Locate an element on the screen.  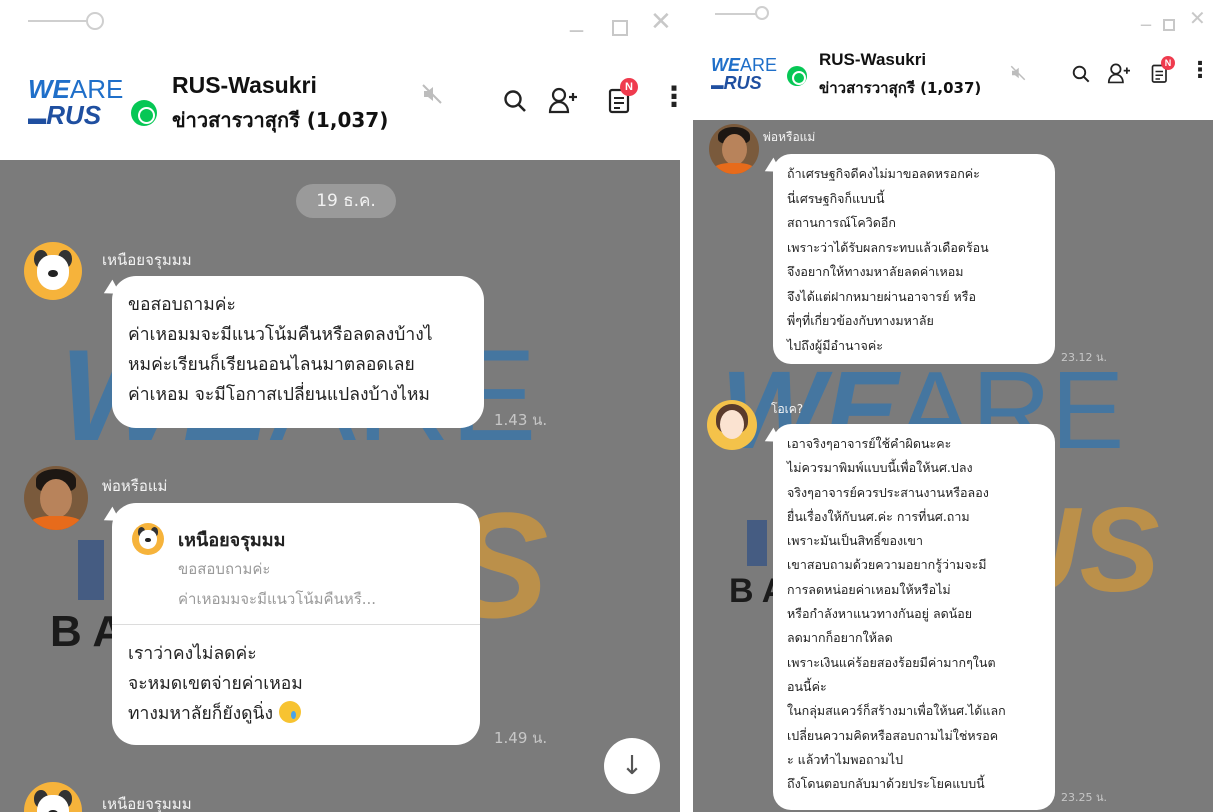
message-line: พี่ๆที่เกี่ยวข้องกับทางมหาลัย is located at coordinates (860, 320).